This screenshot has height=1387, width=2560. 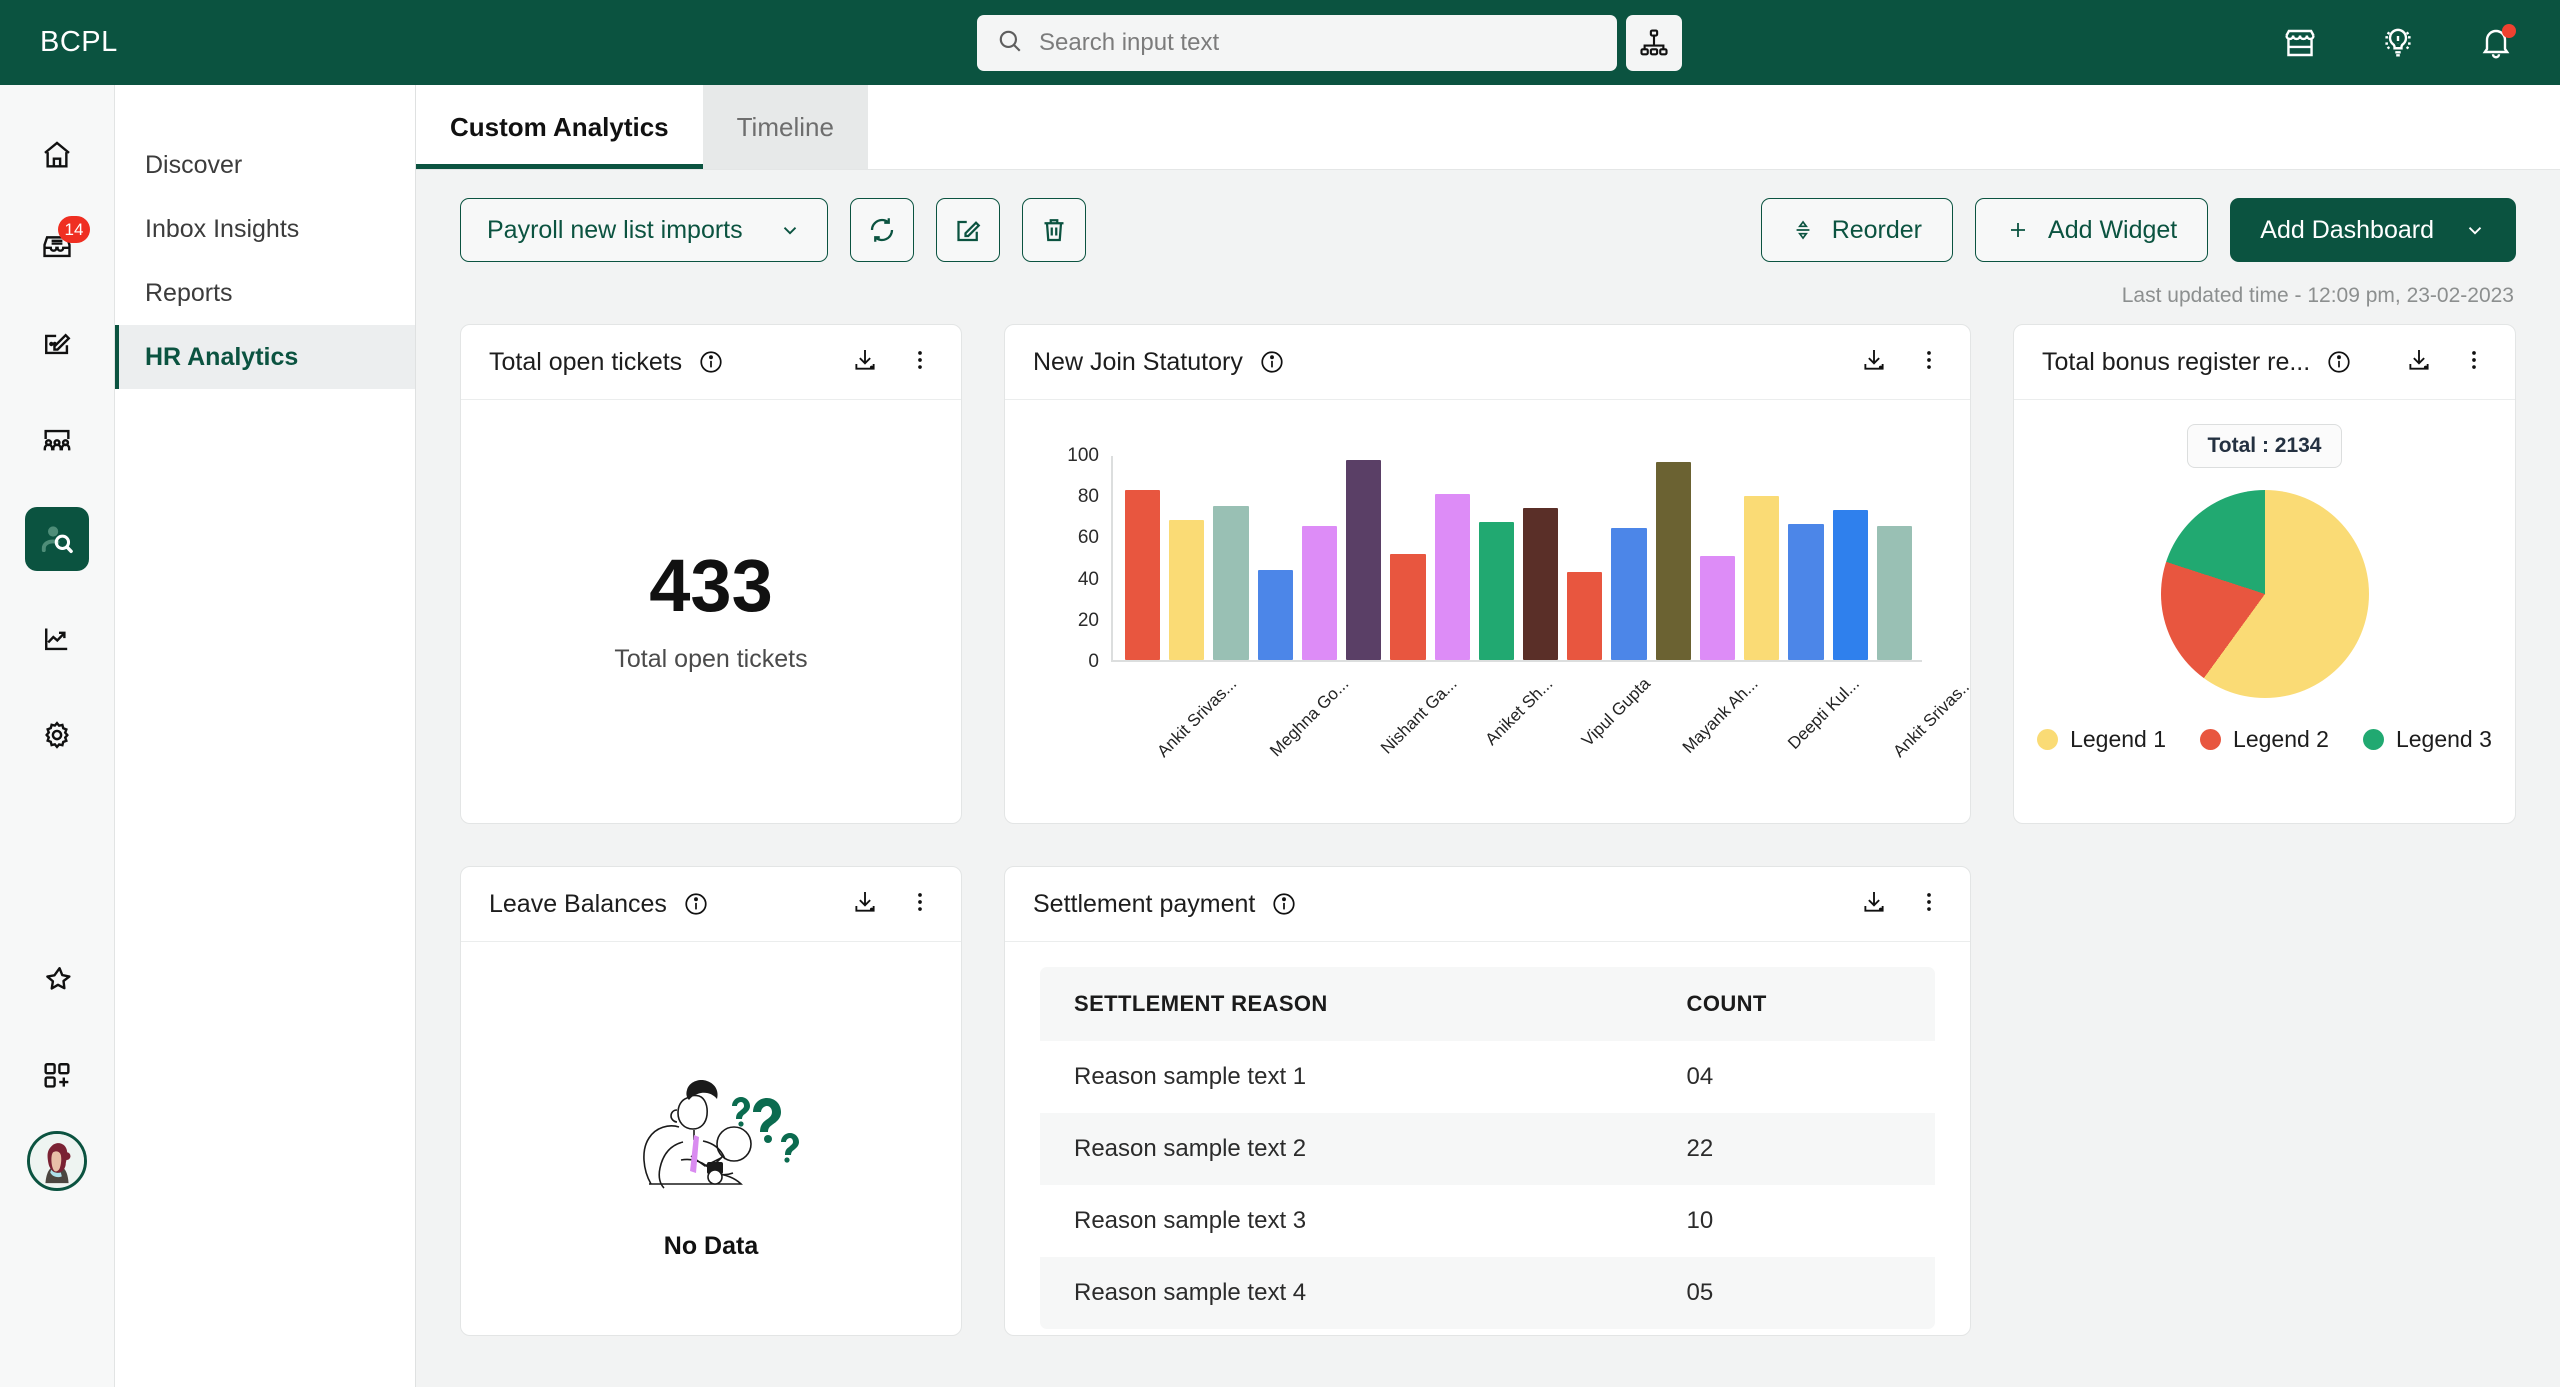 I want to click on dashboard-select: Payroll new list imports, so click(x=644, y=230).